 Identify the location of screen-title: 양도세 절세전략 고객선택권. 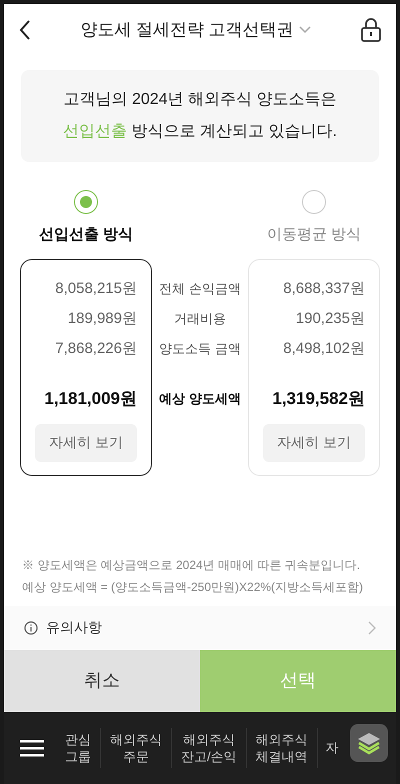
(187, 30).